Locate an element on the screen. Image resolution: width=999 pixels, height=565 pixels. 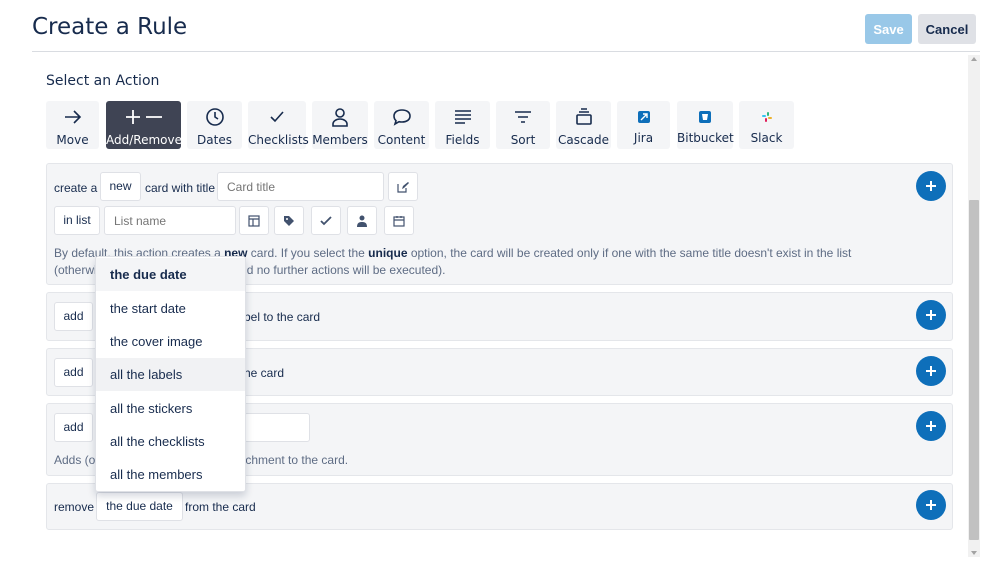
cancel-button: Cancel is located at coordinates (947, 29).